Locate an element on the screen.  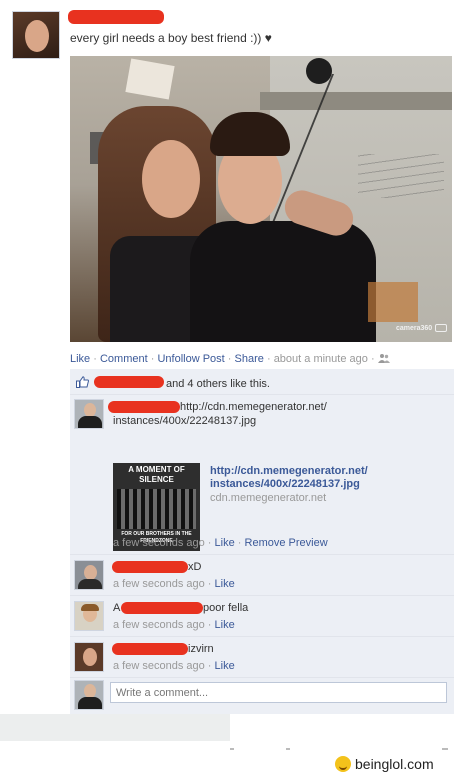
photo-lamp is located at coordinates (393, 302).